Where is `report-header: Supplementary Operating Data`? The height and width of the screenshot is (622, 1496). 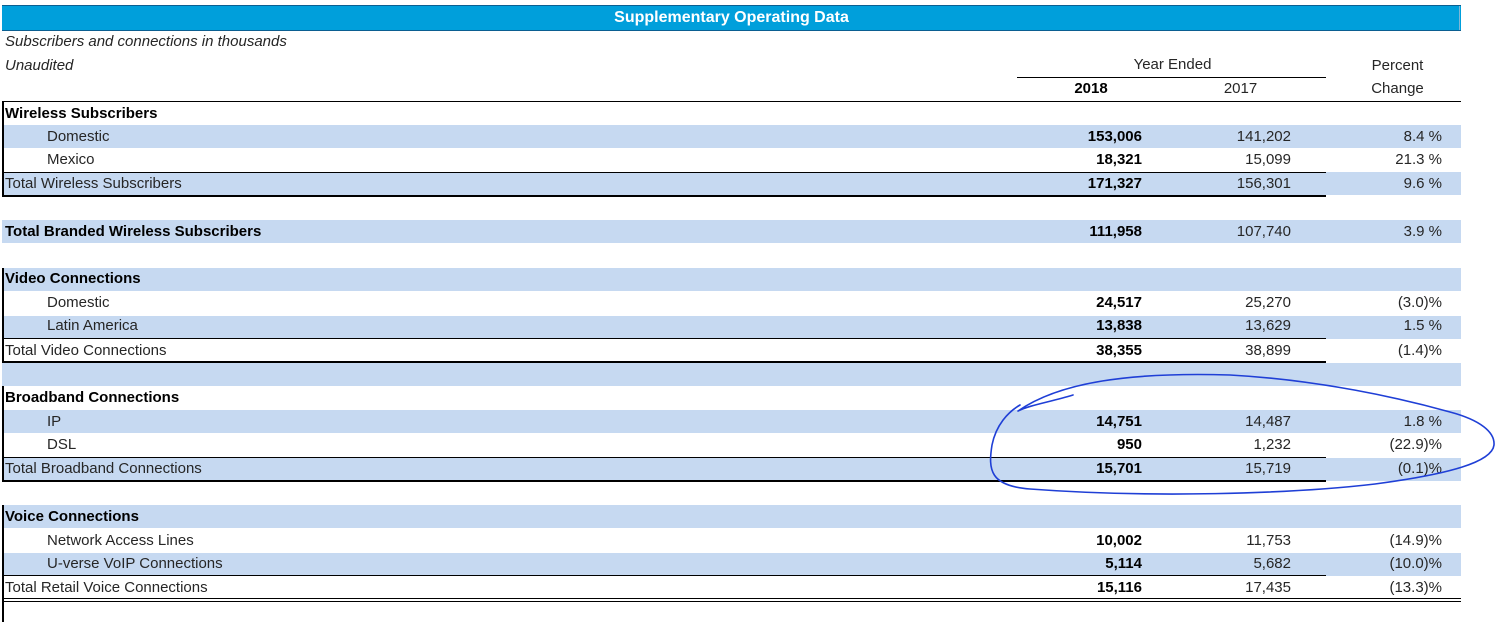
report-header: Supplementary Operating Data is located at coordinates (731, 18).